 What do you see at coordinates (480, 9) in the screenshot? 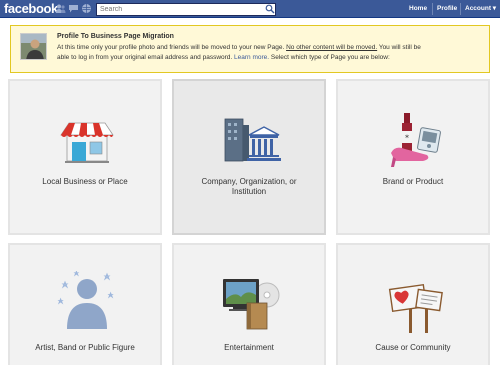
I see `nav-account: Account ▾` at bounding box center [480, 9].